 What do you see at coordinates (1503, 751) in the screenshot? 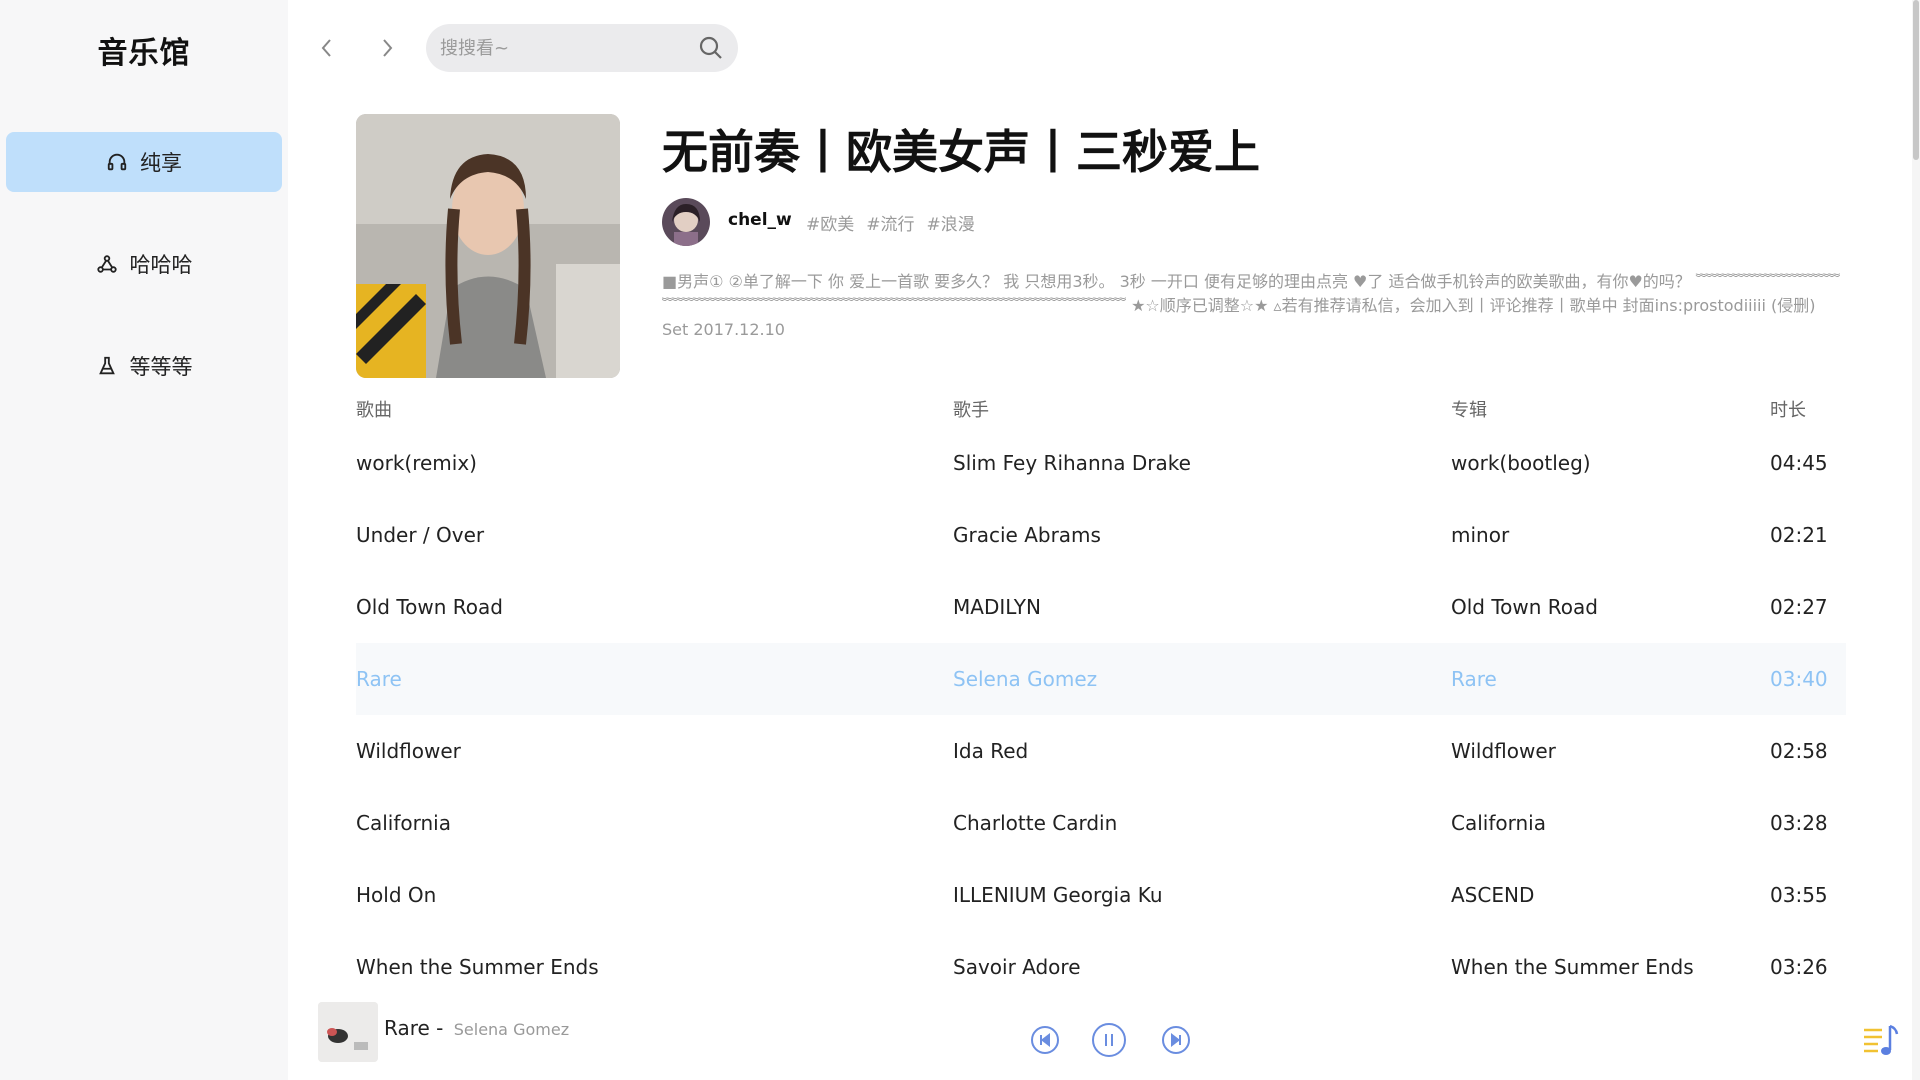
I see `song-album-cell: Wildflower` at bounding box center [1503, 751].